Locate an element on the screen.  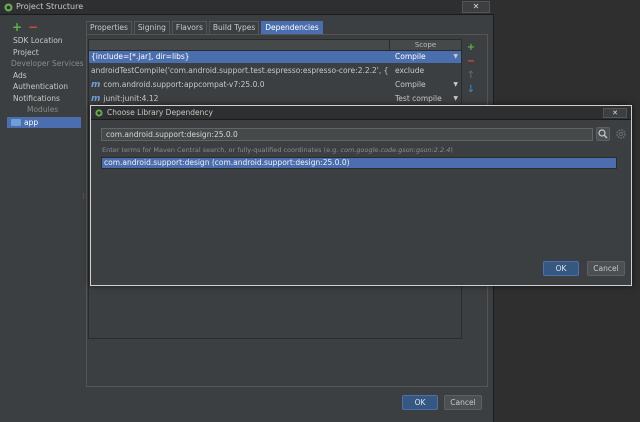
move-down-button: ↓ is located at coordinates (471, 91).